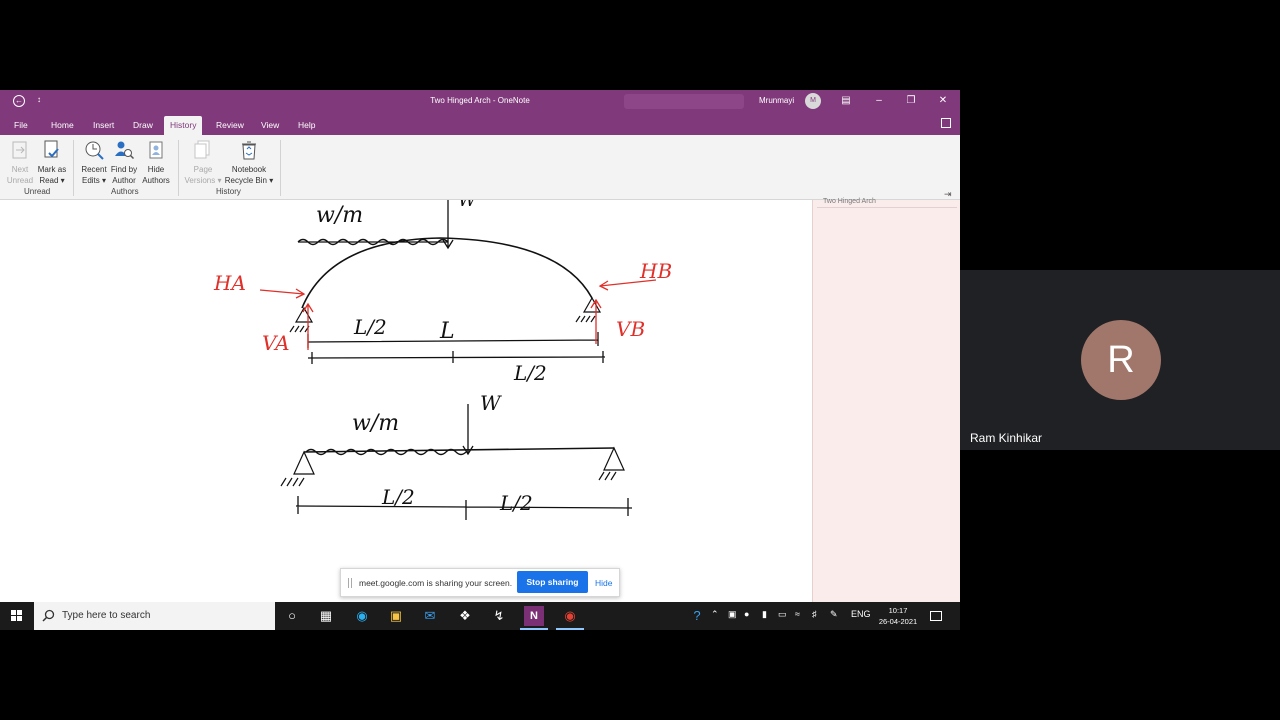  What do you see at coordinates (861, 614) in the screenshot?
I see `input-language: ENG` at bounding box center [861, 614].